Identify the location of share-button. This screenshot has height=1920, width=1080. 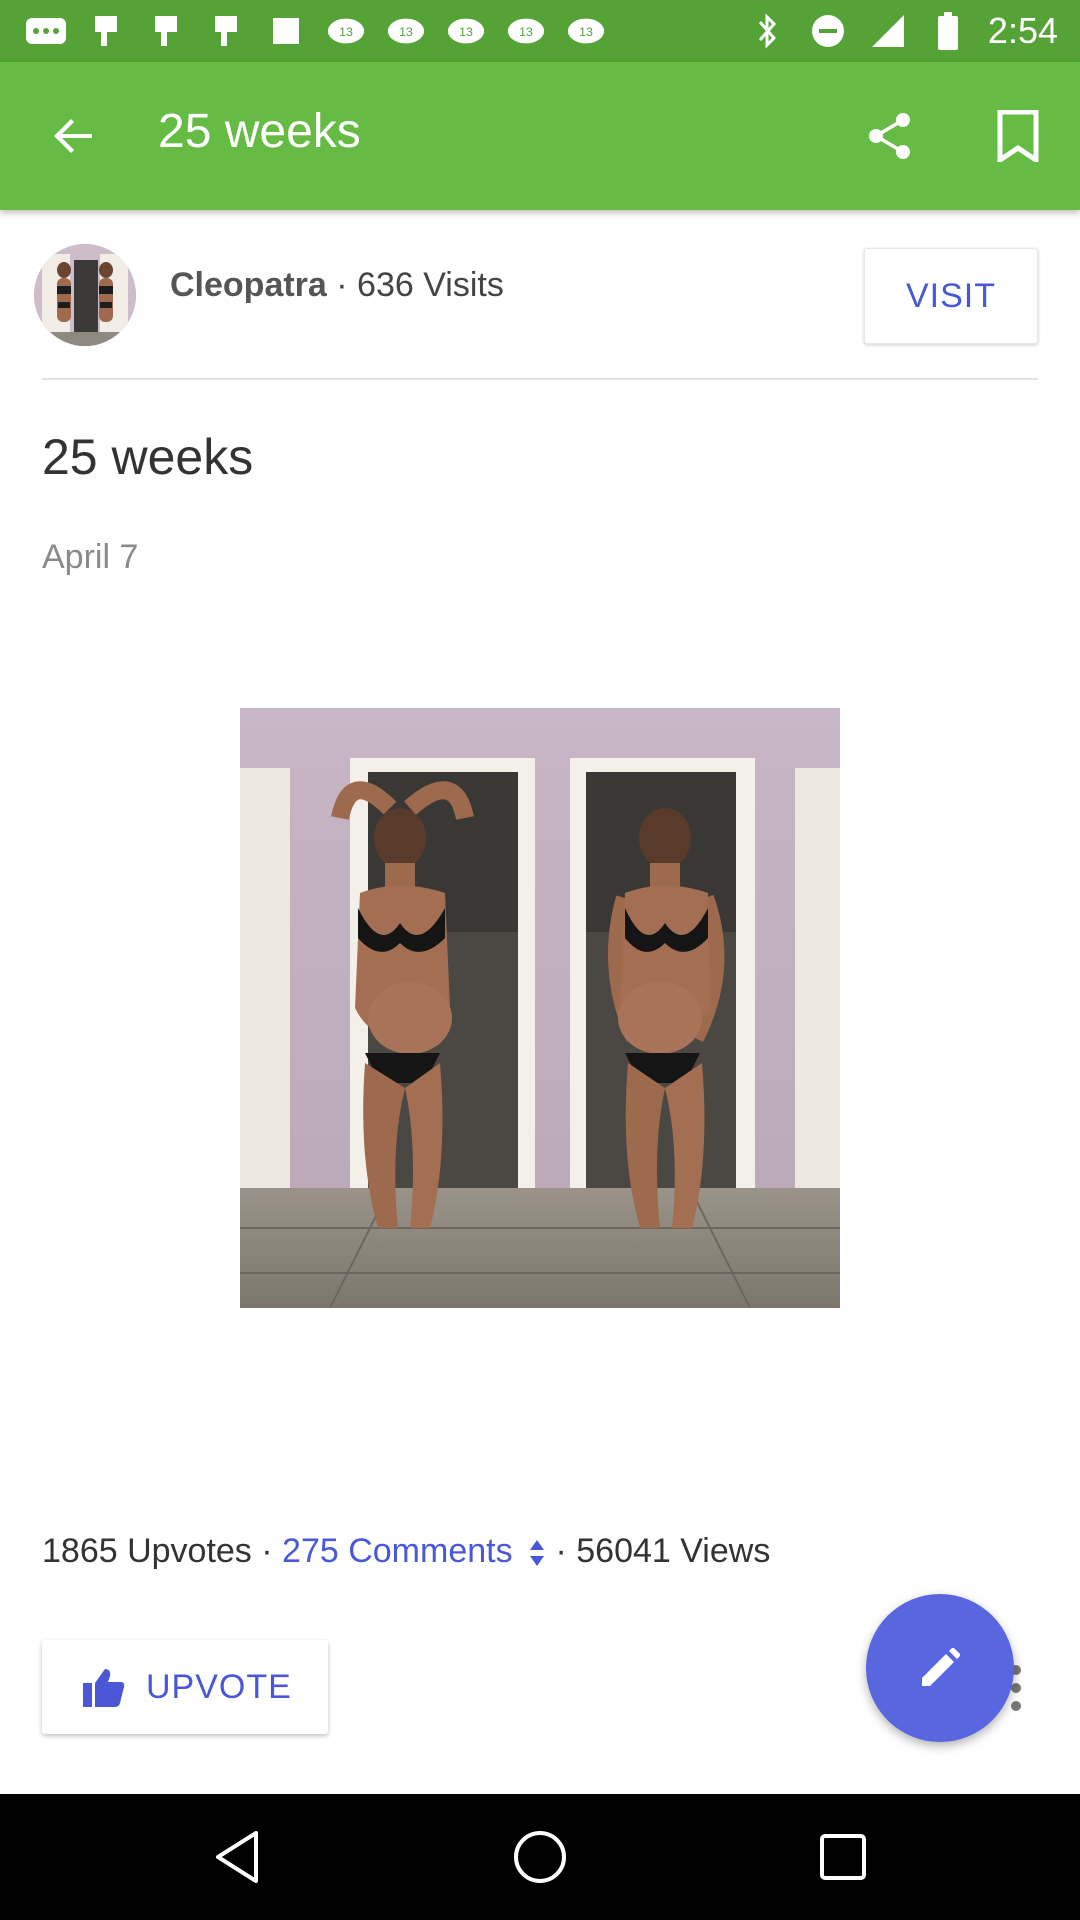
(890, 136).